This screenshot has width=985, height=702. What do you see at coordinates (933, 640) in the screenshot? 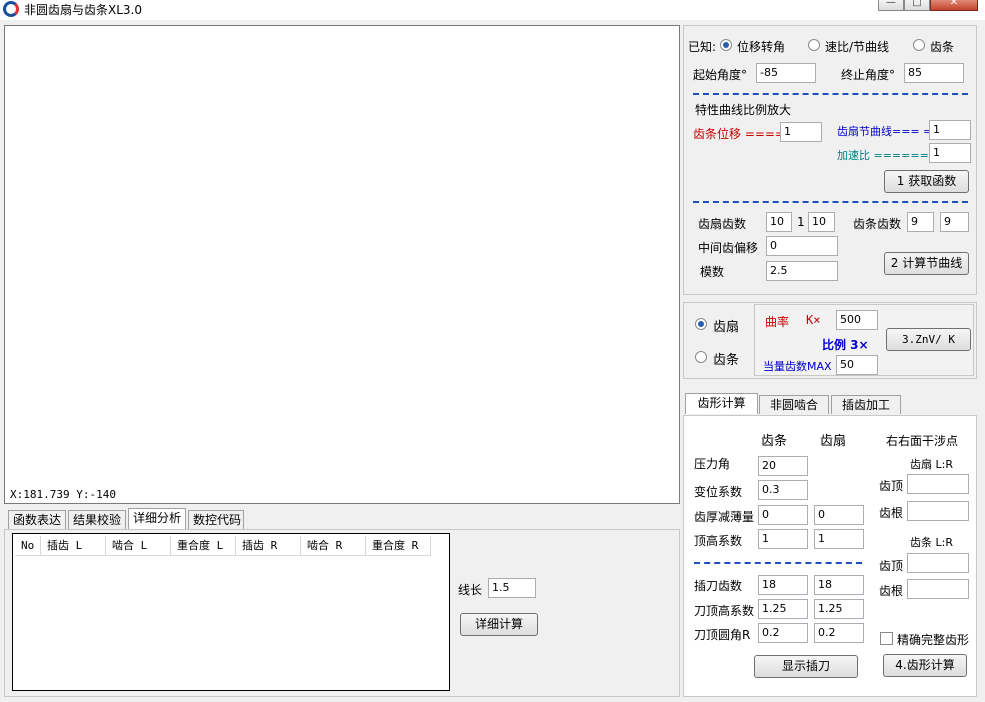
I see `exact-tooth-label: 精确完整齿形` at bounding box center [933, 640].